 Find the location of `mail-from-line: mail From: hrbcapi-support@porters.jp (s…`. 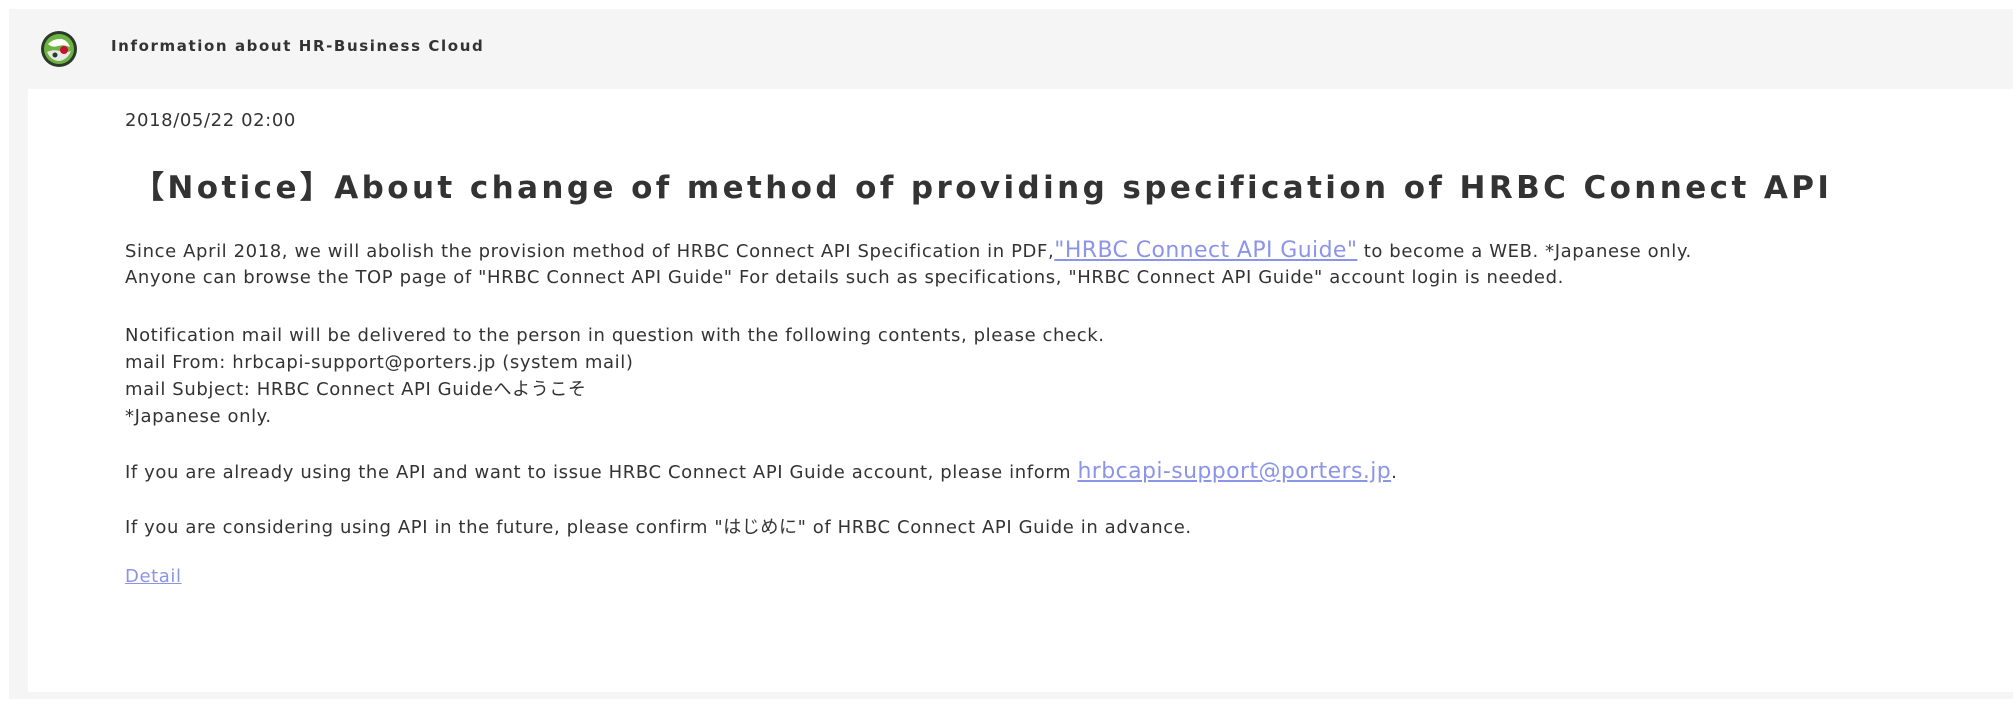

mail-from-line: mail From: hrbcapi-support@porters.jp (s… is located at coordinates (379, 362).